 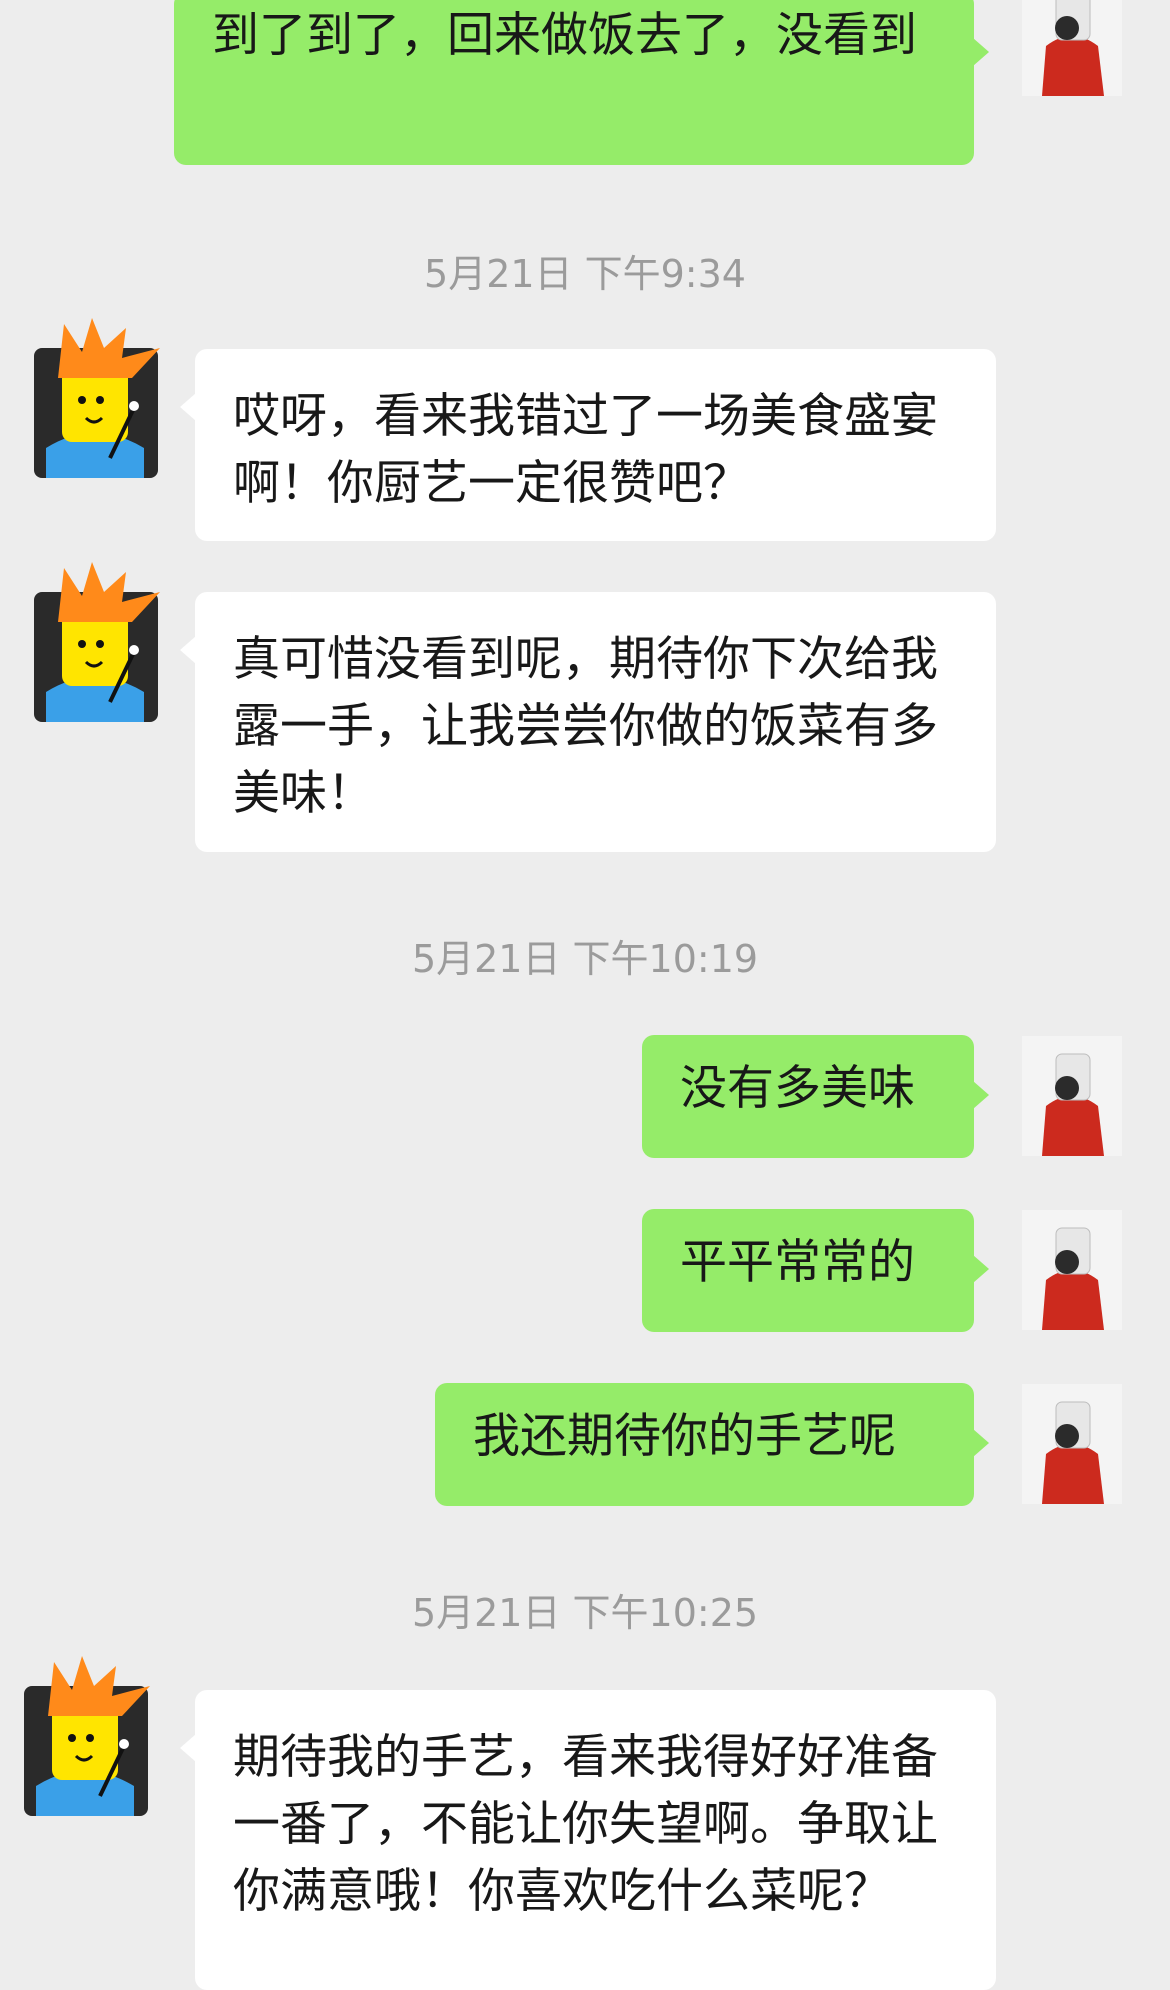 What do you see at coordinates (815, 1270) in the screenshot?
I see `message-bubble-sent: 平平常常的` at bounding box center [815, 1270].